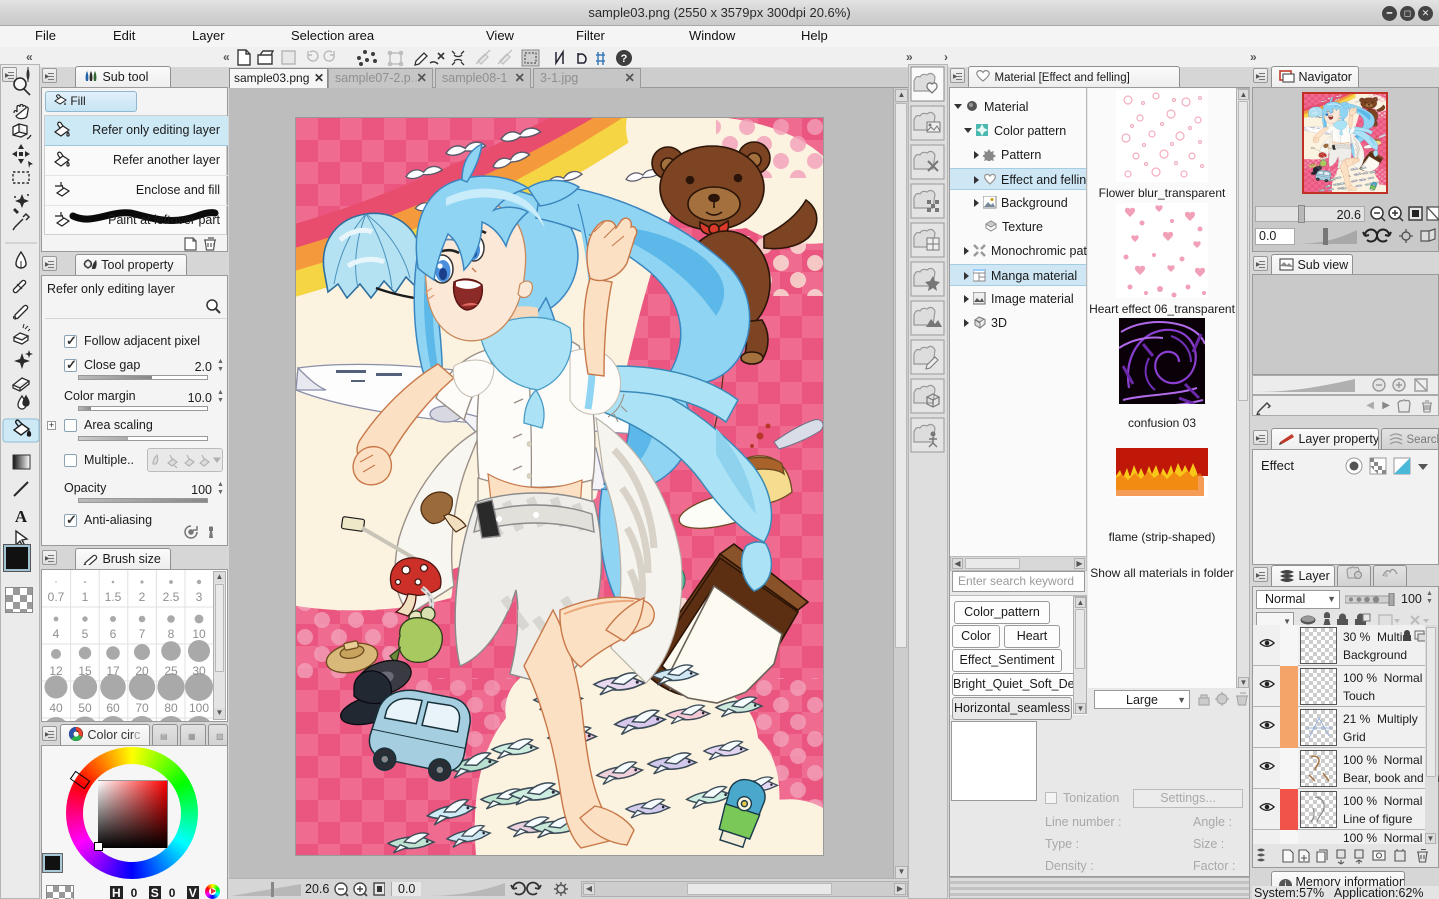  Describe the element at coordinates (21, 516) in the screenshot. I see `svg-text: A` at that location.